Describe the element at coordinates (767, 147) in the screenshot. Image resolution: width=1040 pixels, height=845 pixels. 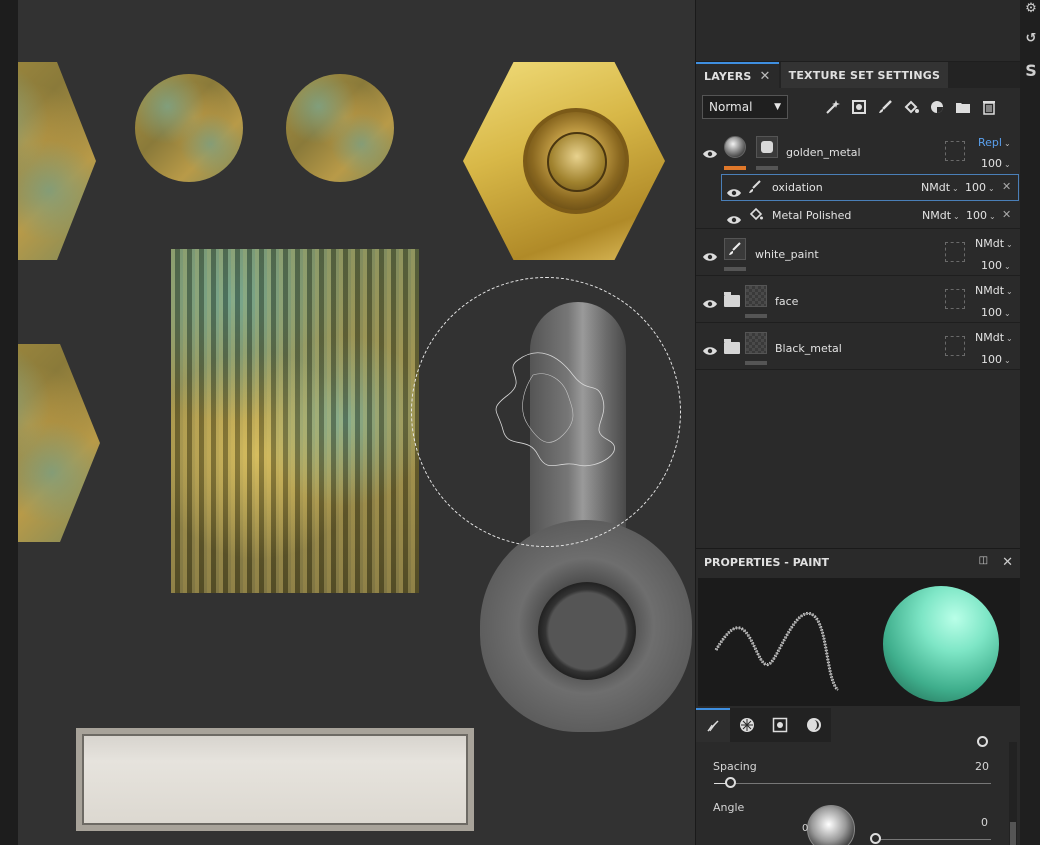
I see `layer-mask-thumb` at that location.